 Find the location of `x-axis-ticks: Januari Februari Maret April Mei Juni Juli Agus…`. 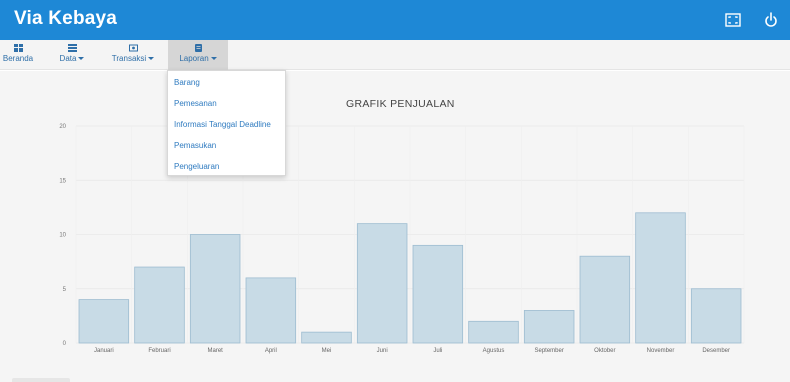

x-axis-ticks: Januari Februari Maret April Mei Juni Juli Agus… is located at coordinates (412, 351).